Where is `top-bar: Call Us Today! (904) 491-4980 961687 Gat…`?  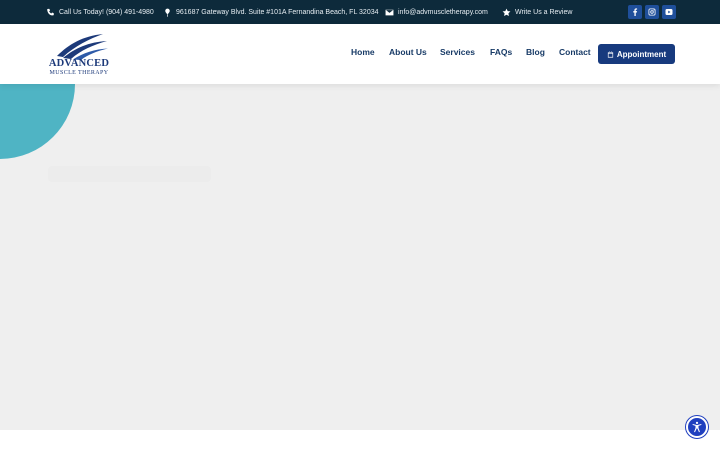 top-bar: Call Us Today! (904) 491-4980 961687 Gat… is located at coordinates (360, 12).